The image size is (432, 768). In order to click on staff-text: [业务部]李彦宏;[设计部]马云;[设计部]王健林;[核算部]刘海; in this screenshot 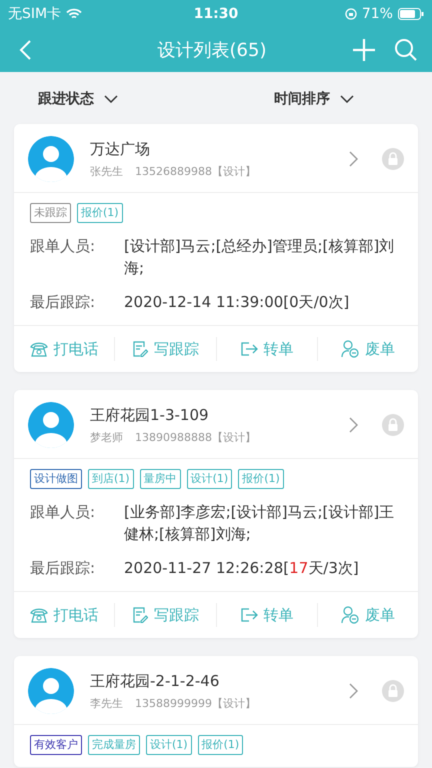, I will do `click(260, 523)`.